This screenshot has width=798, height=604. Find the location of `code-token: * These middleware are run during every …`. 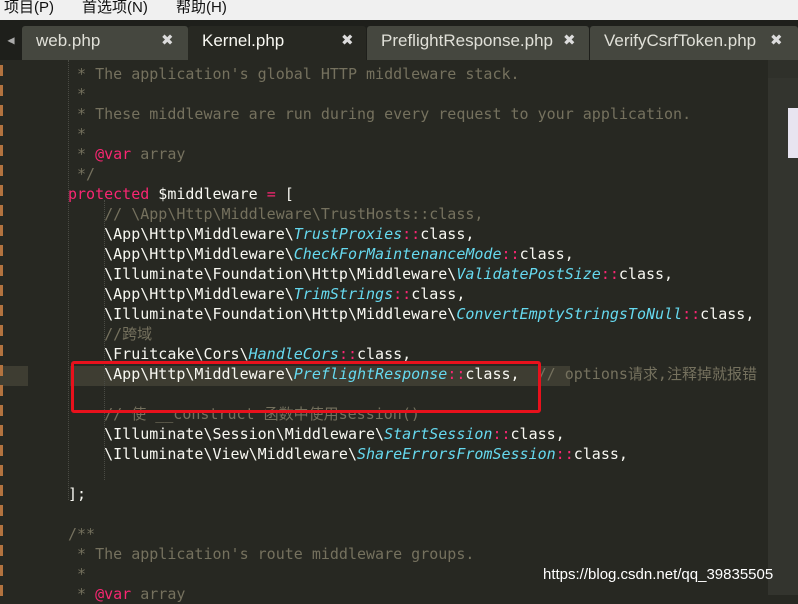

code-token: * These middleware are run during every … is located at coordinates (380, 114).